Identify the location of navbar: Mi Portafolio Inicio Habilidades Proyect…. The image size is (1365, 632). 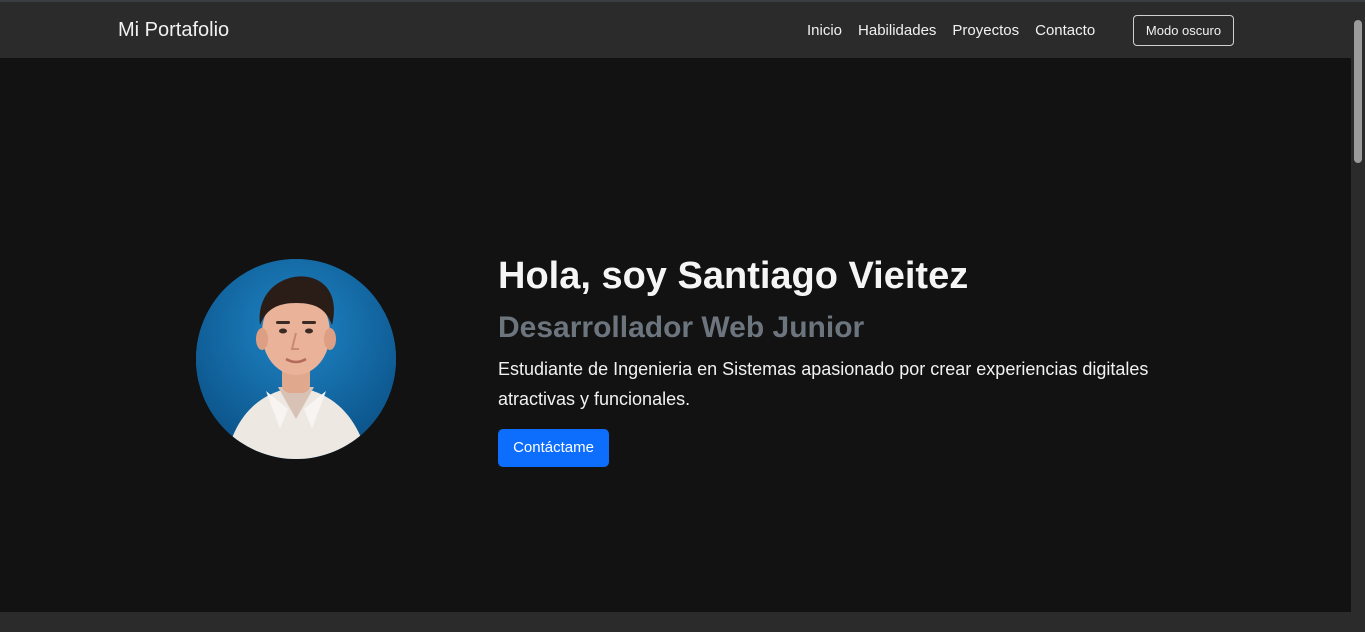
(675, 30).